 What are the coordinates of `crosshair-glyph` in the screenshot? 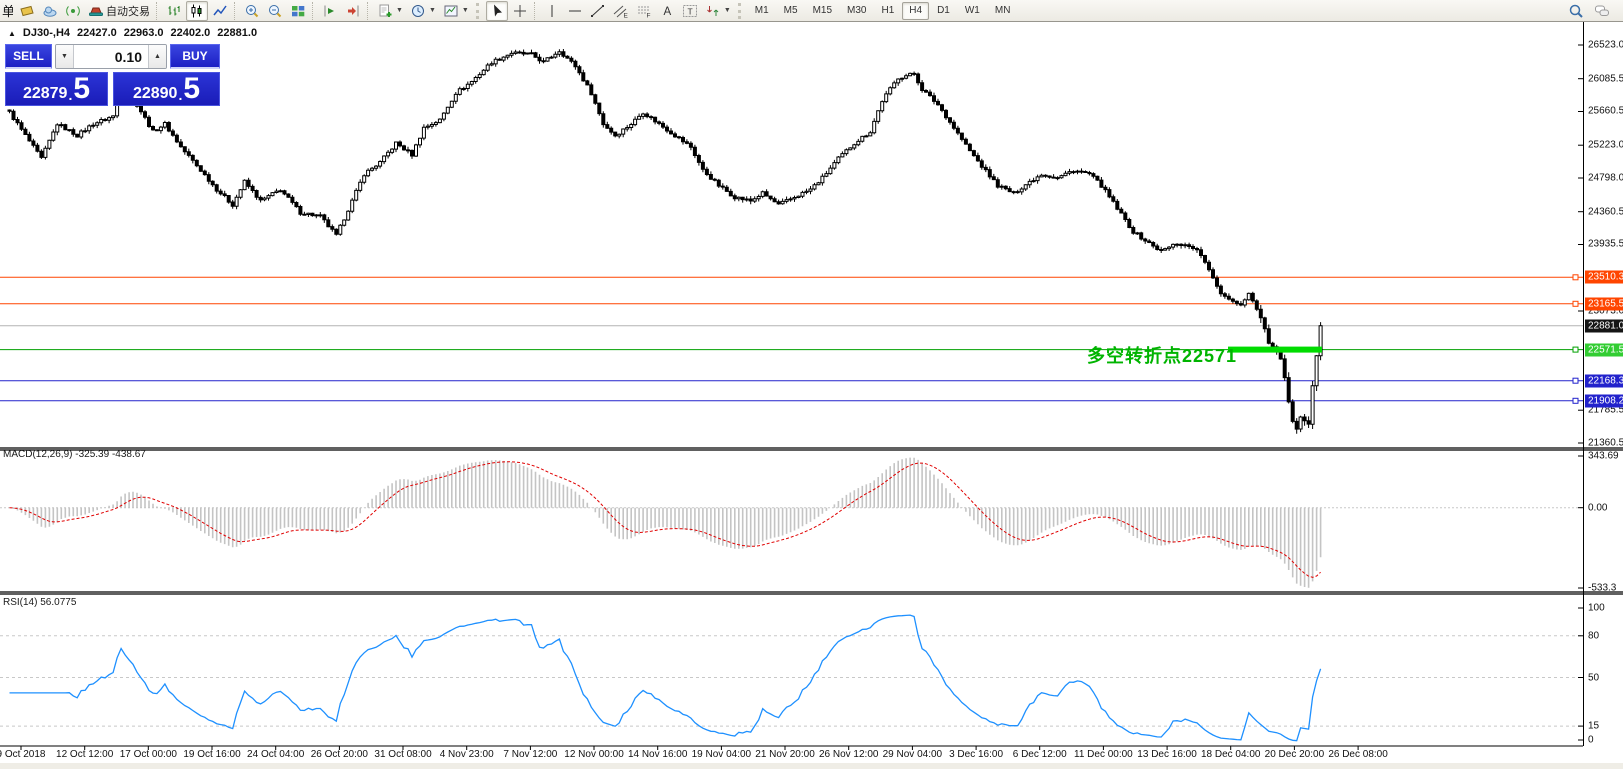 It's located at (519, 10).